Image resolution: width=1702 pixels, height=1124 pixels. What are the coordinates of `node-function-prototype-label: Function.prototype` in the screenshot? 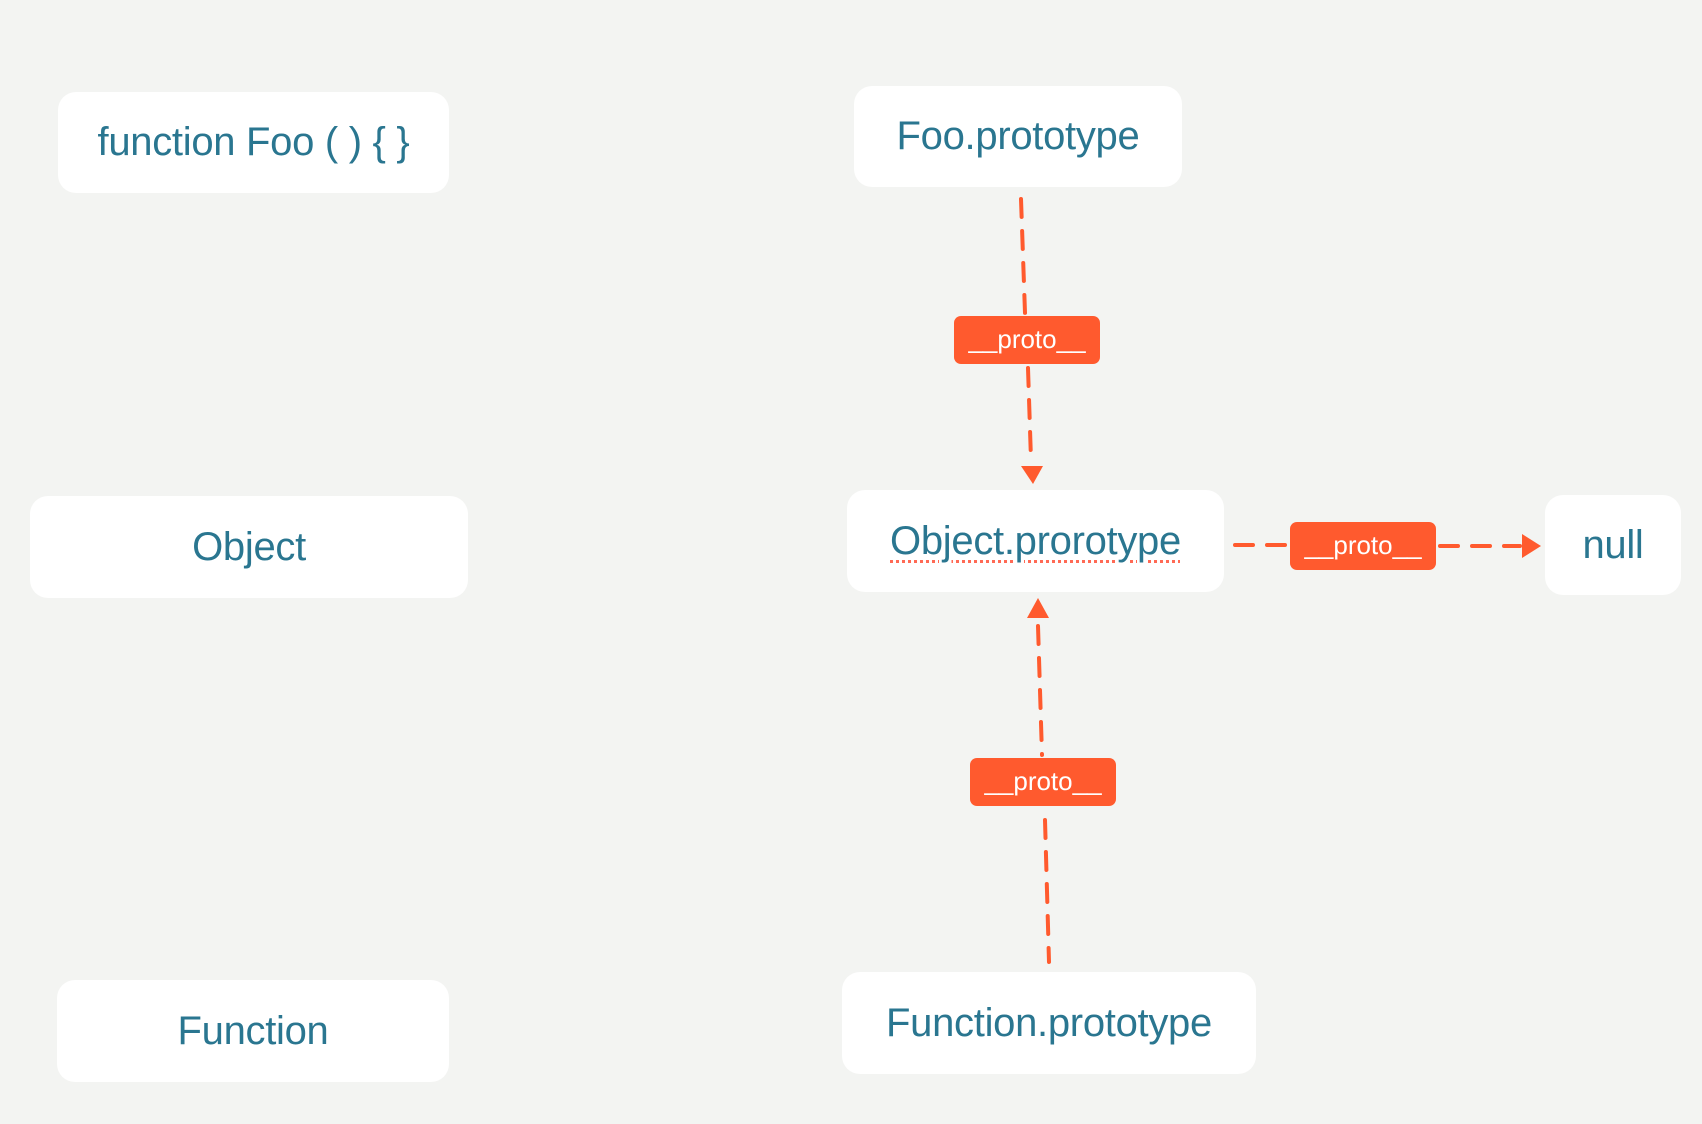 It's located at (1049, 1022).